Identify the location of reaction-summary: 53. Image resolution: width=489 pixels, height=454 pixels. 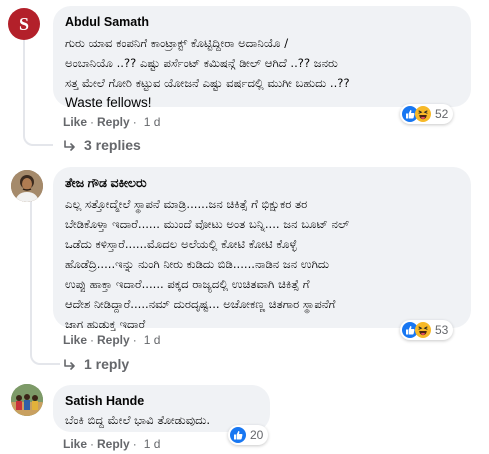
(427, 330).